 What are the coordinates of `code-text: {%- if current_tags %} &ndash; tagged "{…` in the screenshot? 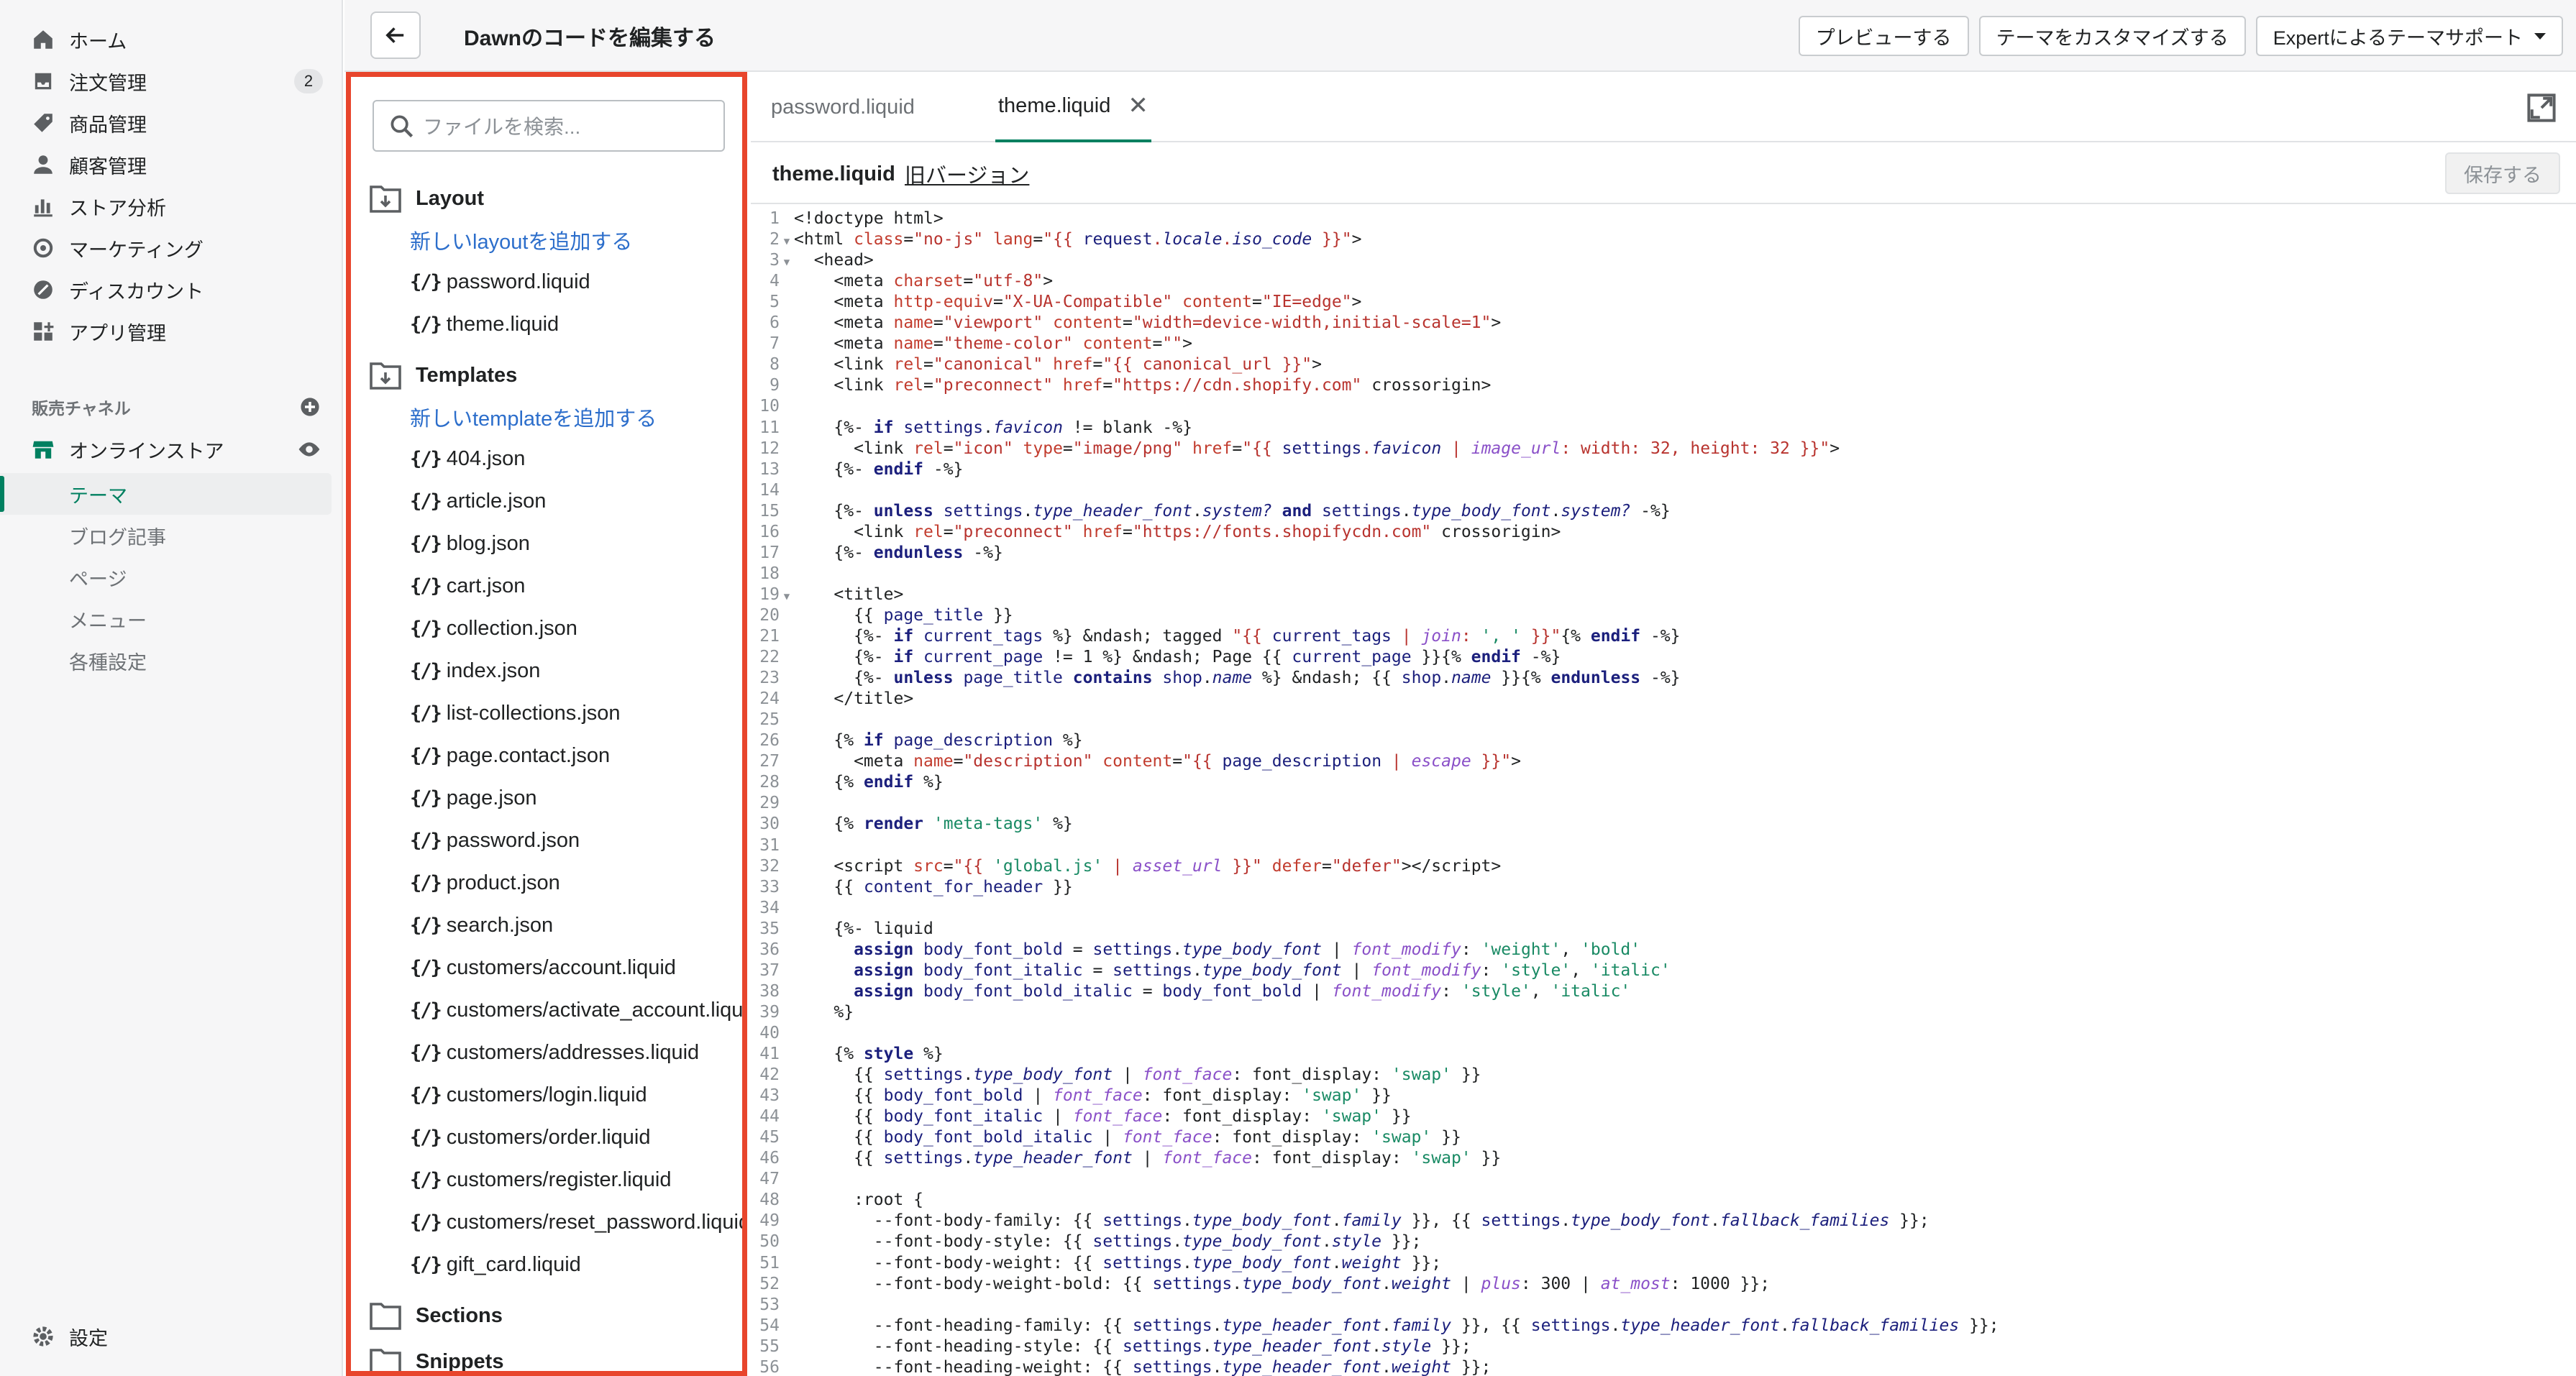 It's located at (1237, 636).